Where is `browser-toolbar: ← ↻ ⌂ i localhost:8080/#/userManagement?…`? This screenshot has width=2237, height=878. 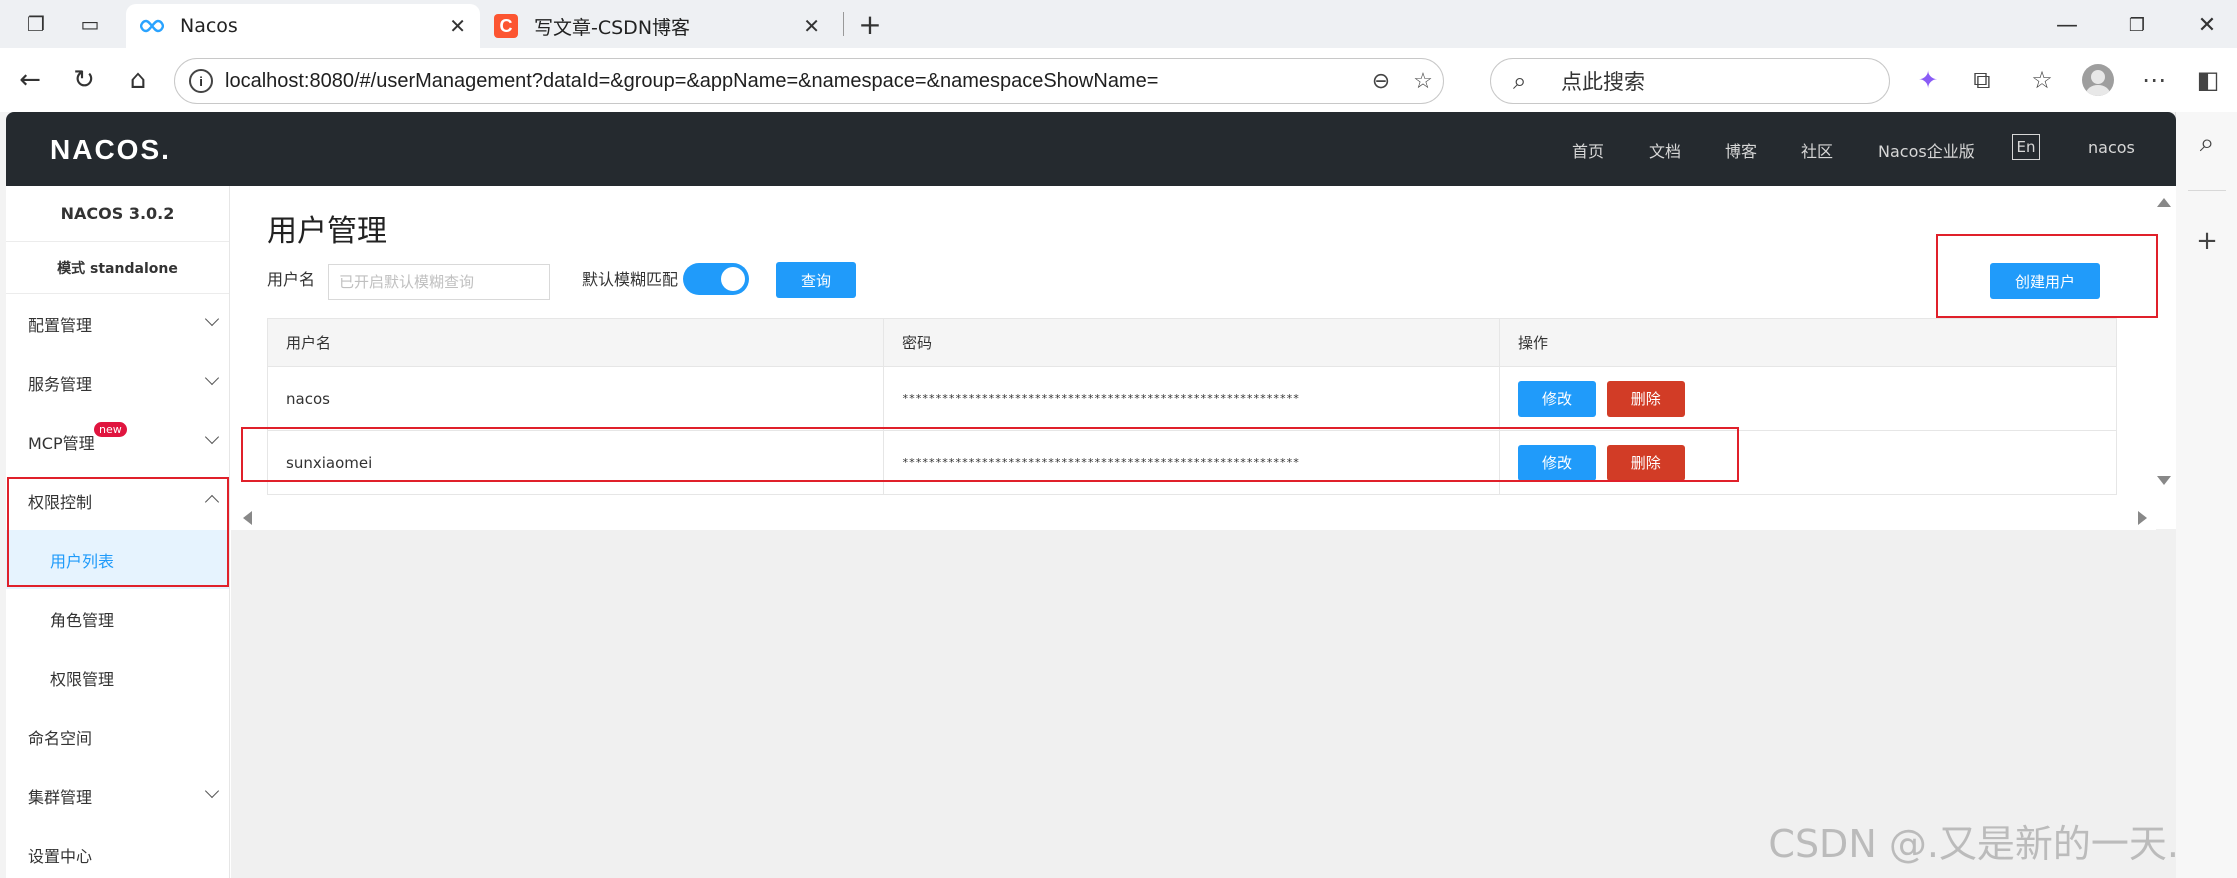 browser-toolbar: ← ↻ ⌂ i localhost:8080/#/userManagement?… is located at coordinates (1118, 80).